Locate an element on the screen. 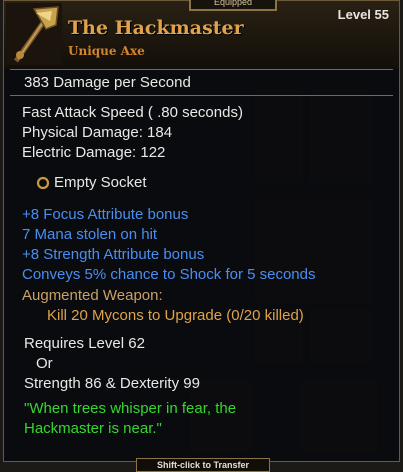 The image size is (403, 472). flavor-text-line-2: Hackmaster is near." is located at coordinates (93, 428).